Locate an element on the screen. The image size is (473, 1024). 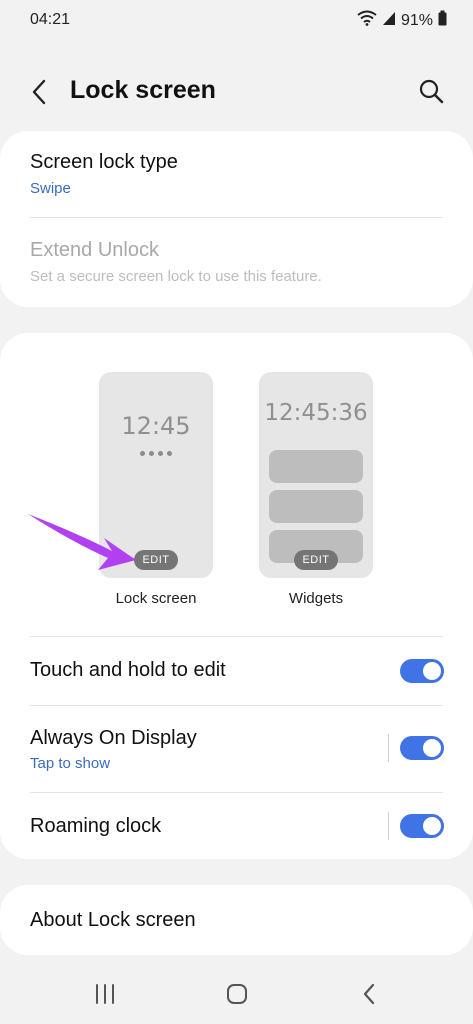
always-on-display-toggle is located at coordinates (422, 748).